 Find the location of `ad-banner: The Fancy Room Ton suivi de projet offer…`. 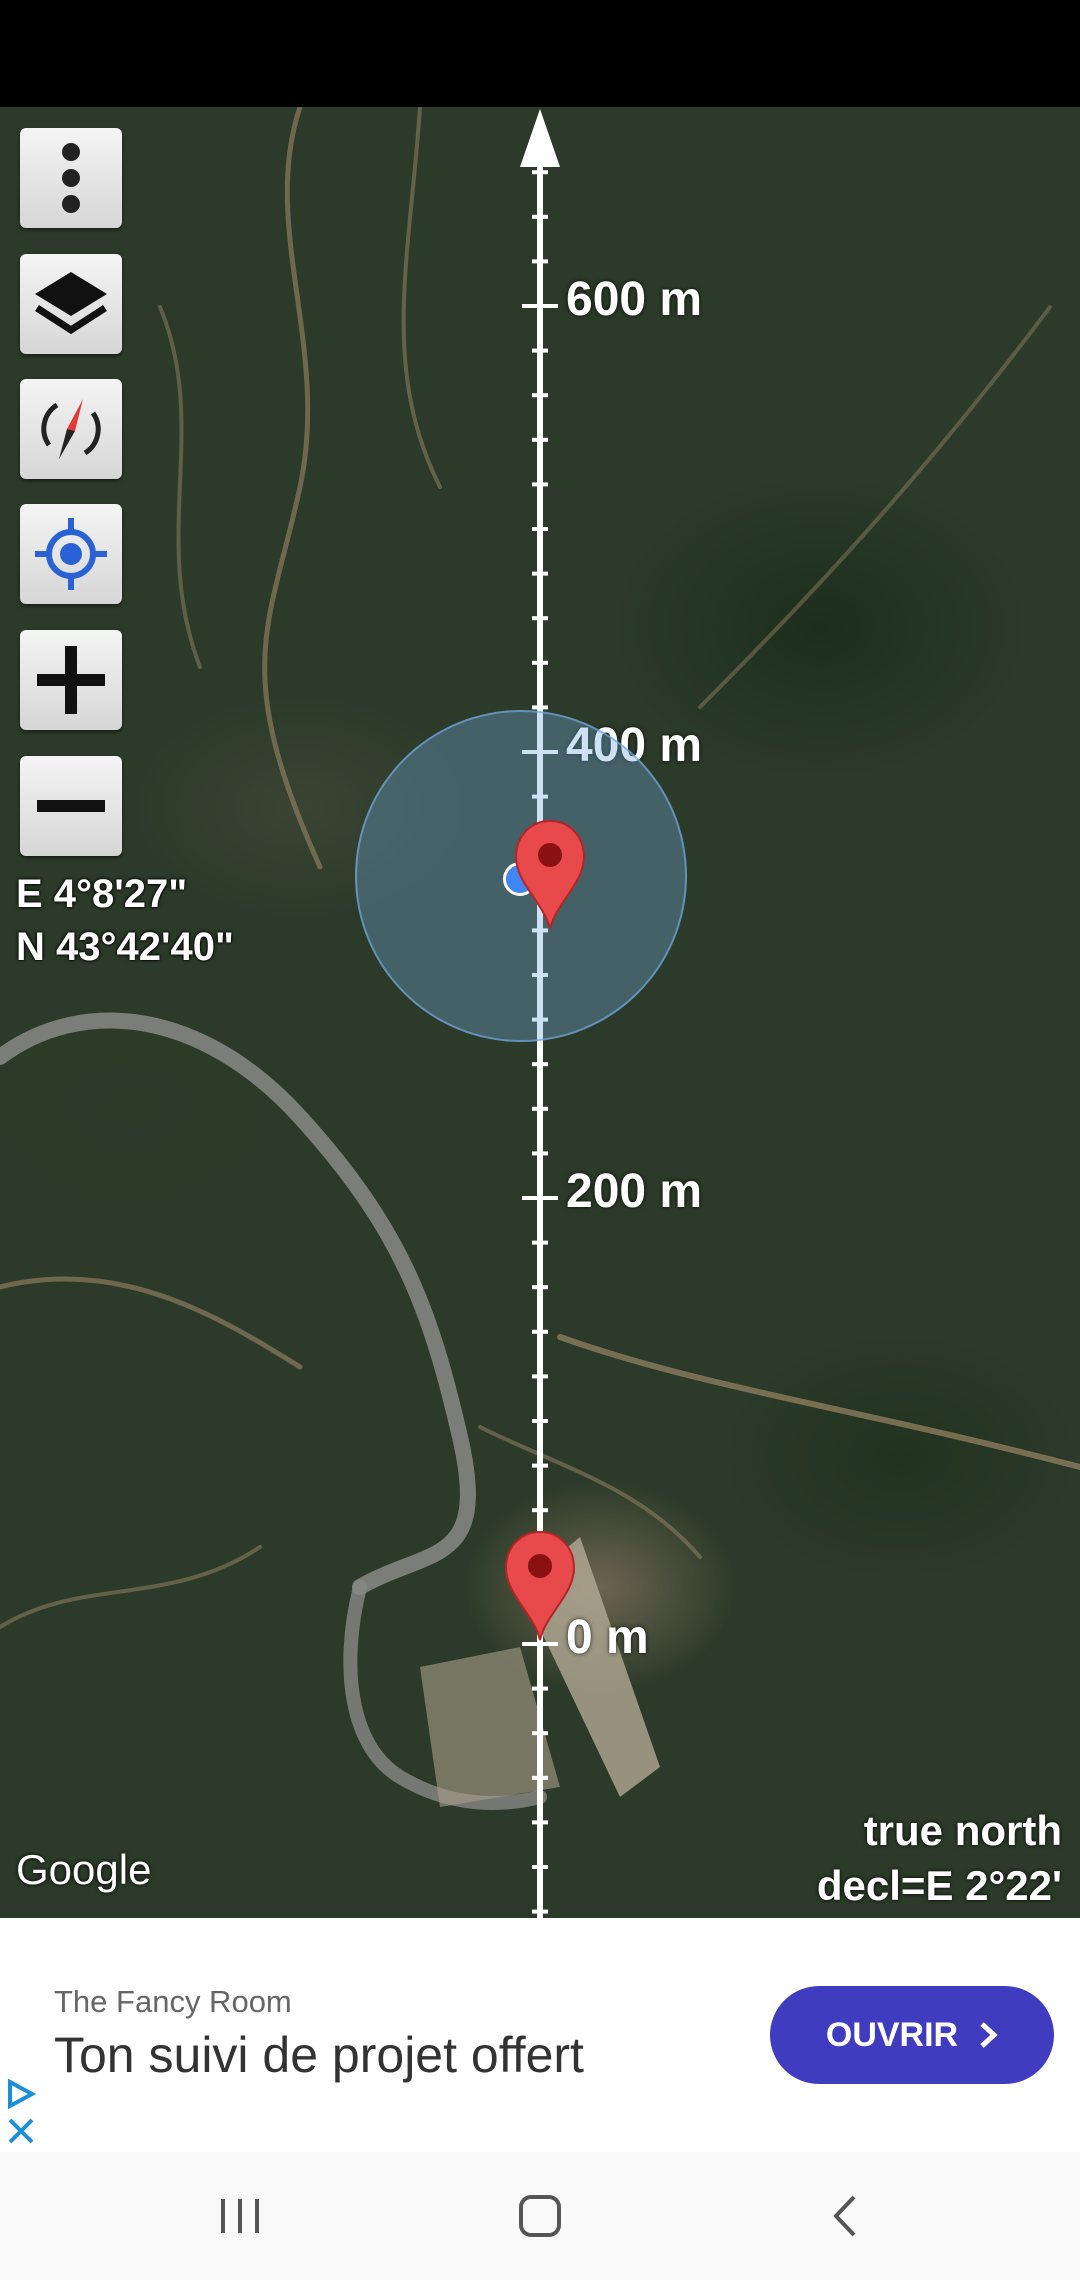

ad-banner: The Fancy Room Ton suivi de projet offer… is located at coordinates (540, 2035).